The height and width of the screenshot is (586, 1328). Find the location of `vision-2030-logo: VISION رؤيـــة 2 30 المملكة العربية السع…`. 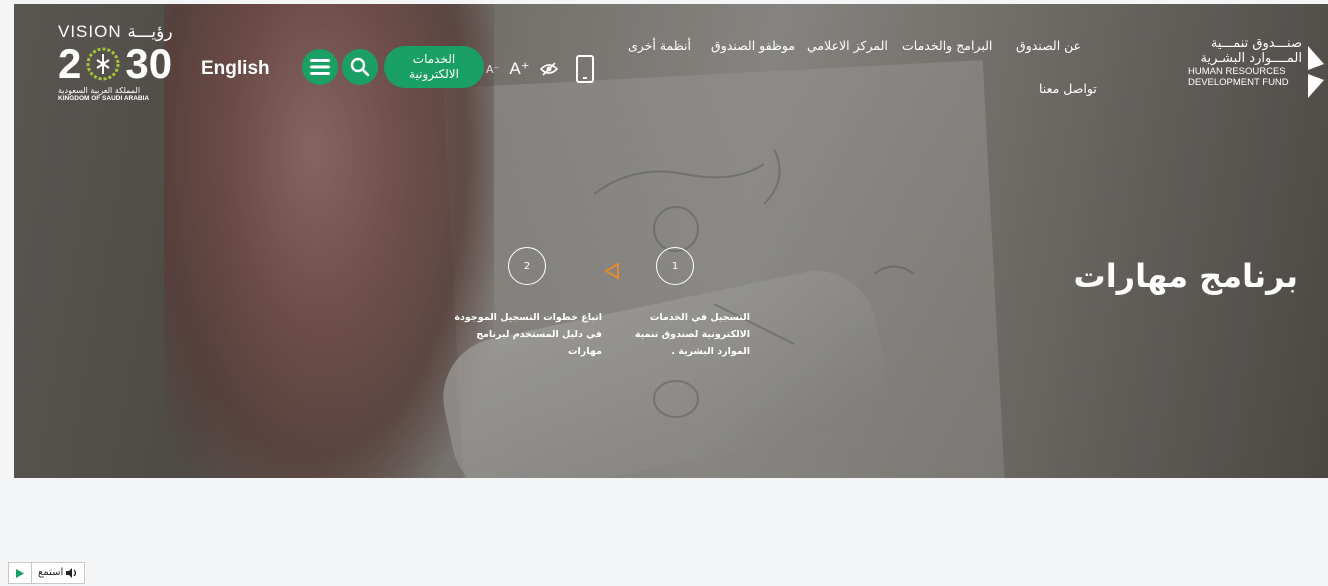

vision-2030-logo: VISION رؤيـــة 2 30 المملكة العربية السع… is located at coordinates (123, 62).